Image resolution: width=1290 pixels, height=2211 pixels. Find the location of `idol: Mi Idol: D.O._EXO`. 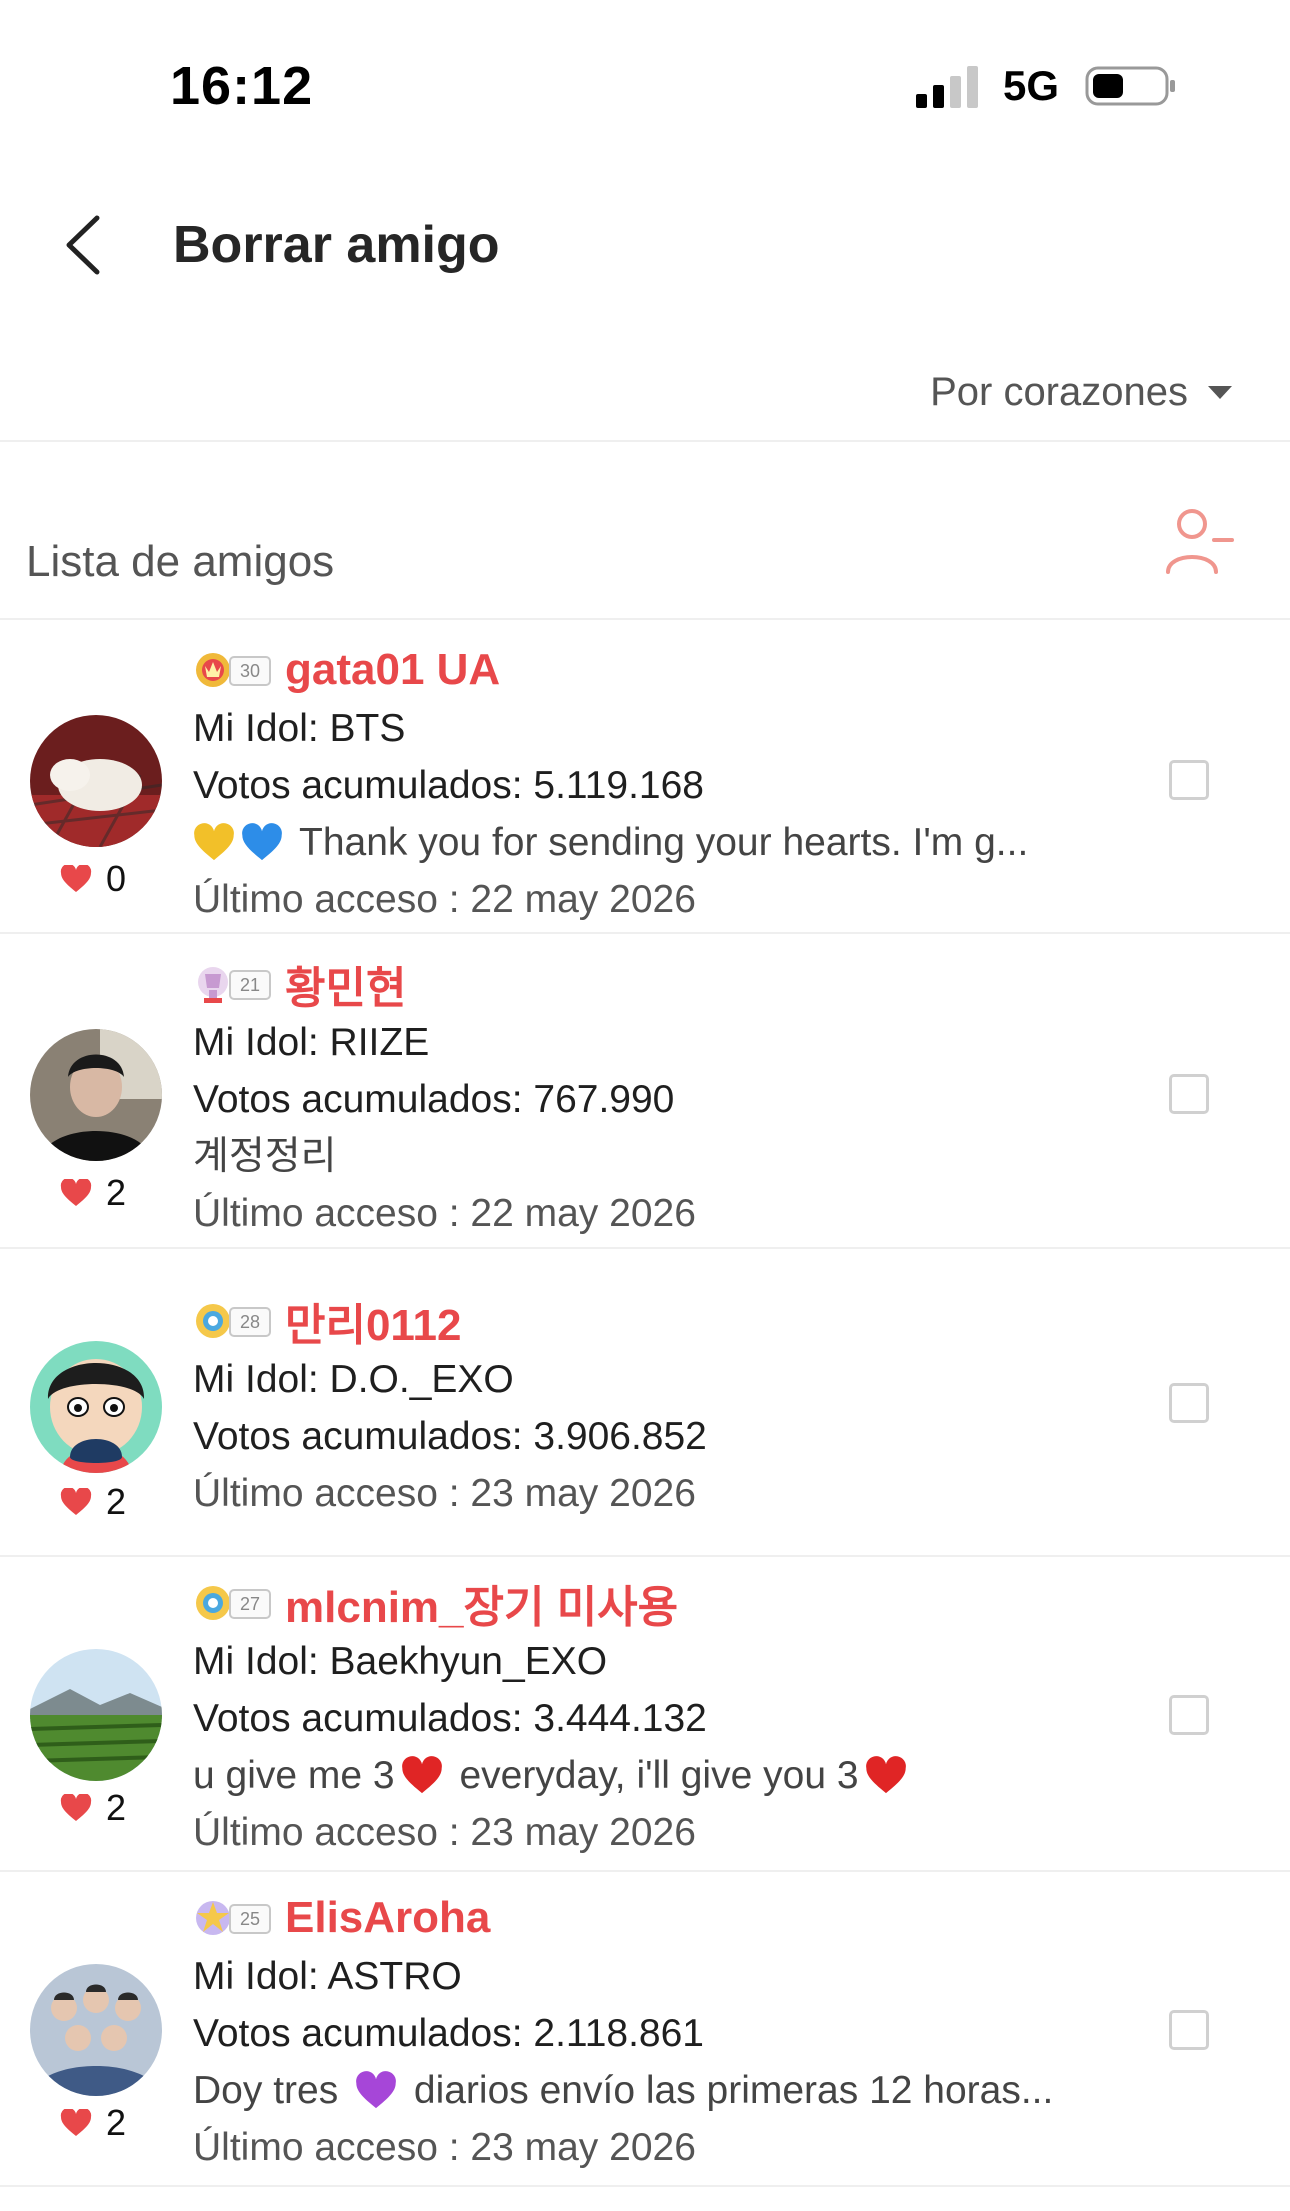

idol: Mi Idol: D.O._EXO is located at coordinates (353, 1379).